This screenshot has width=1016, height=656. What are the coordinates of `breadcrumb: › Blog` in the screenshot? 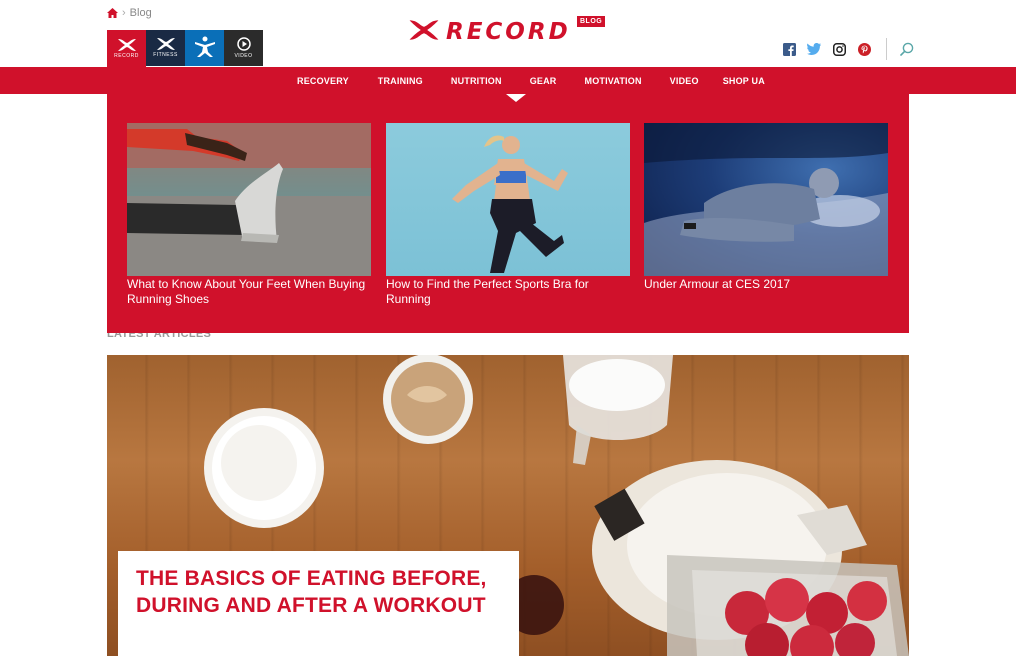 It's located at (129, 13).